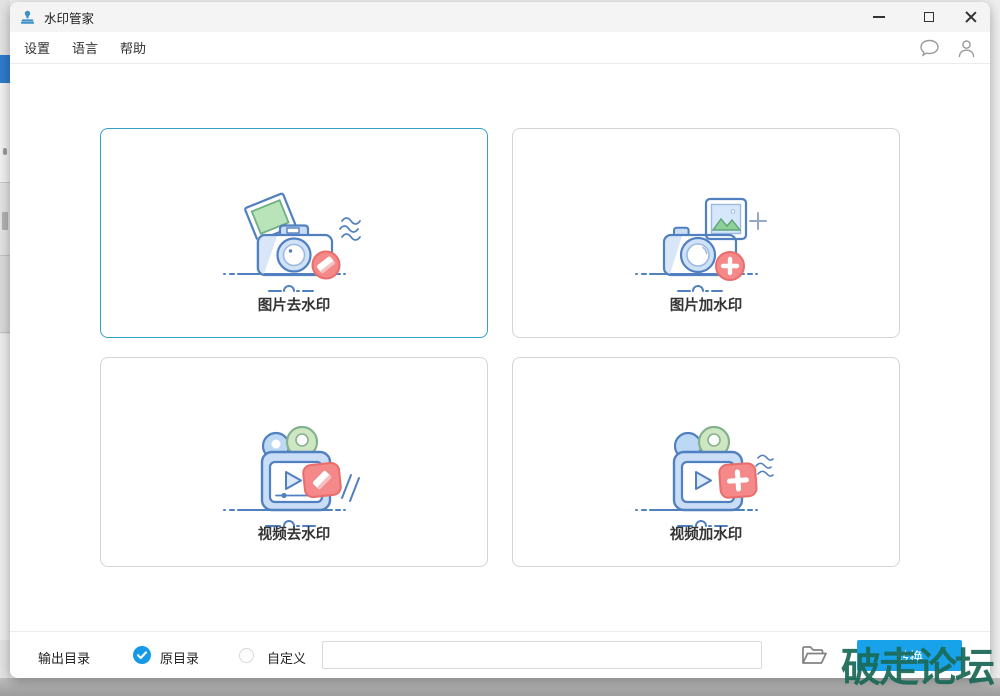 This screenshot has width=1000, height=696. I want to click on card-video-add-watermark: 视频加水印, so click(706, 462).